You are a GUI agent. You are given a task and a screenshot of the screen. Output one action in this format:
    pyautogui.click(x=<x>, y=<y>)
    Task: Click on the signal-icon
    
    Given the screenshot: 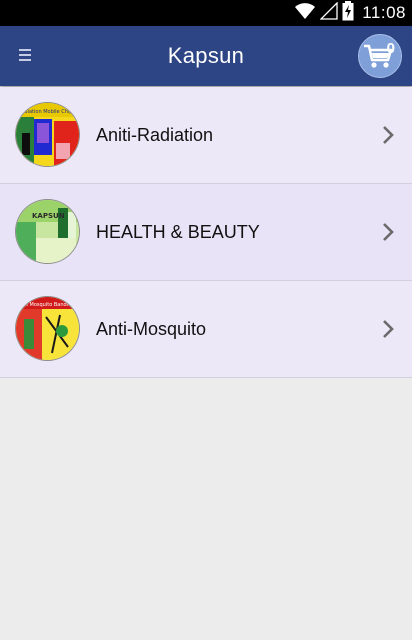 What is the action you would take?
    pyautogui.click(x=328, y=12)
    